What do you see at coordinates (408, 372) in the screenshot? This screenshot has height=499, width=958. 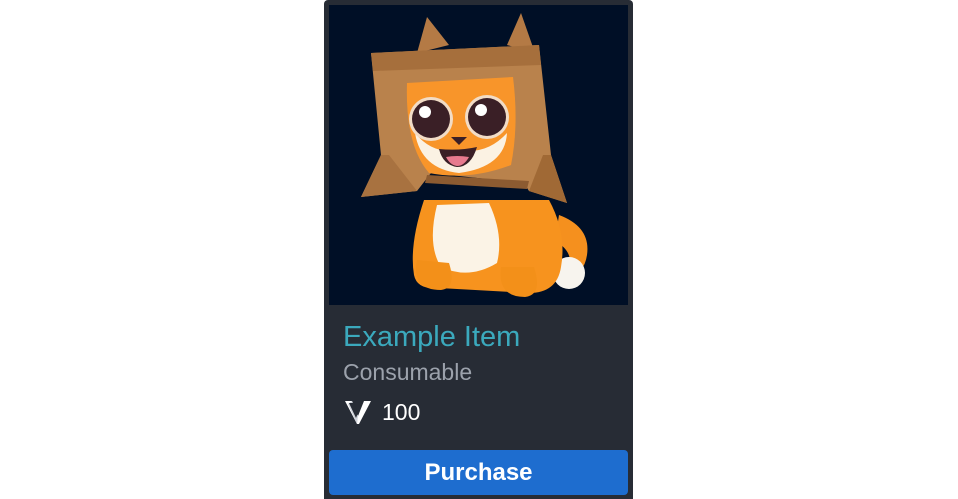 I see `item-type-label: Consumable` at bounding box center [408, 372].